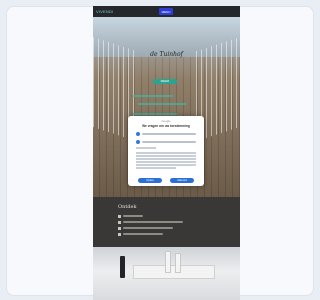 The height and width of the screenshot is (300, 320). What do you see at coordinates (165, 81) in the screenshot?
I see `hero-cta-button: MEER` at bounding box center [165, 81].